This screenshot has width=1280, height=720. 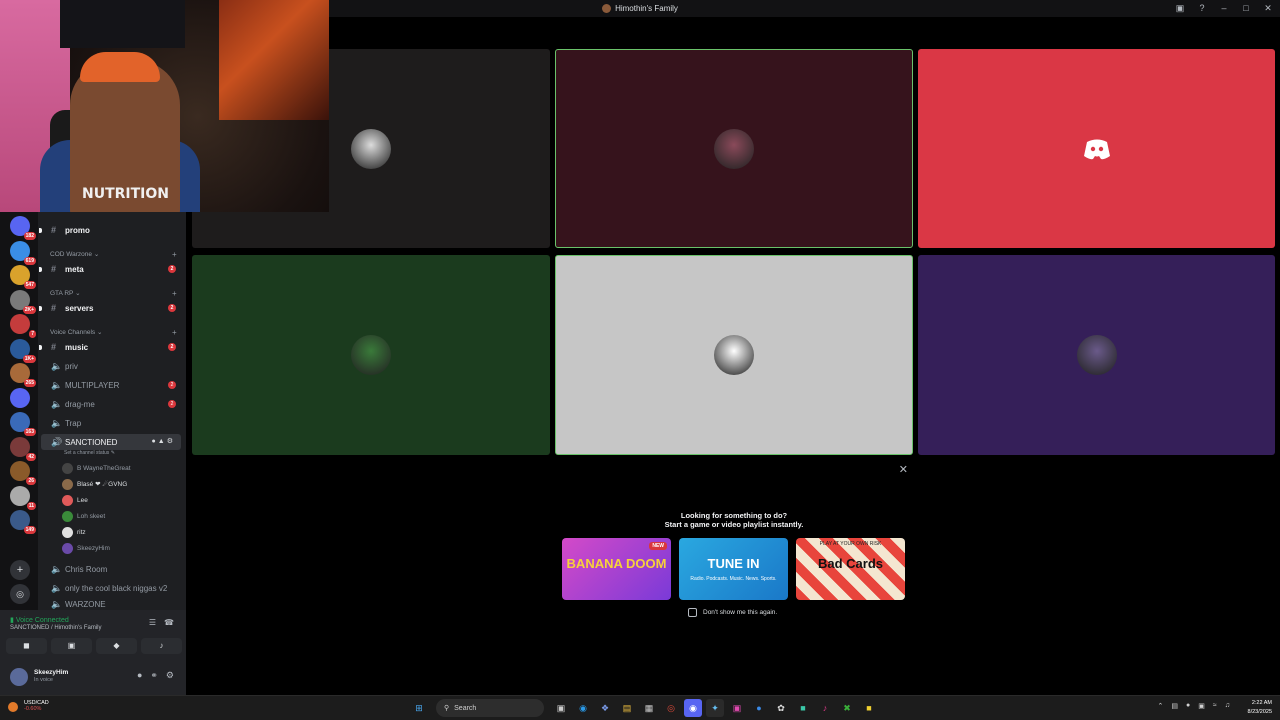 What do you see at coordinates (1174, 706) in the screenshot?
I see `network-icon: ▤` at bounding box center [1174, 706].